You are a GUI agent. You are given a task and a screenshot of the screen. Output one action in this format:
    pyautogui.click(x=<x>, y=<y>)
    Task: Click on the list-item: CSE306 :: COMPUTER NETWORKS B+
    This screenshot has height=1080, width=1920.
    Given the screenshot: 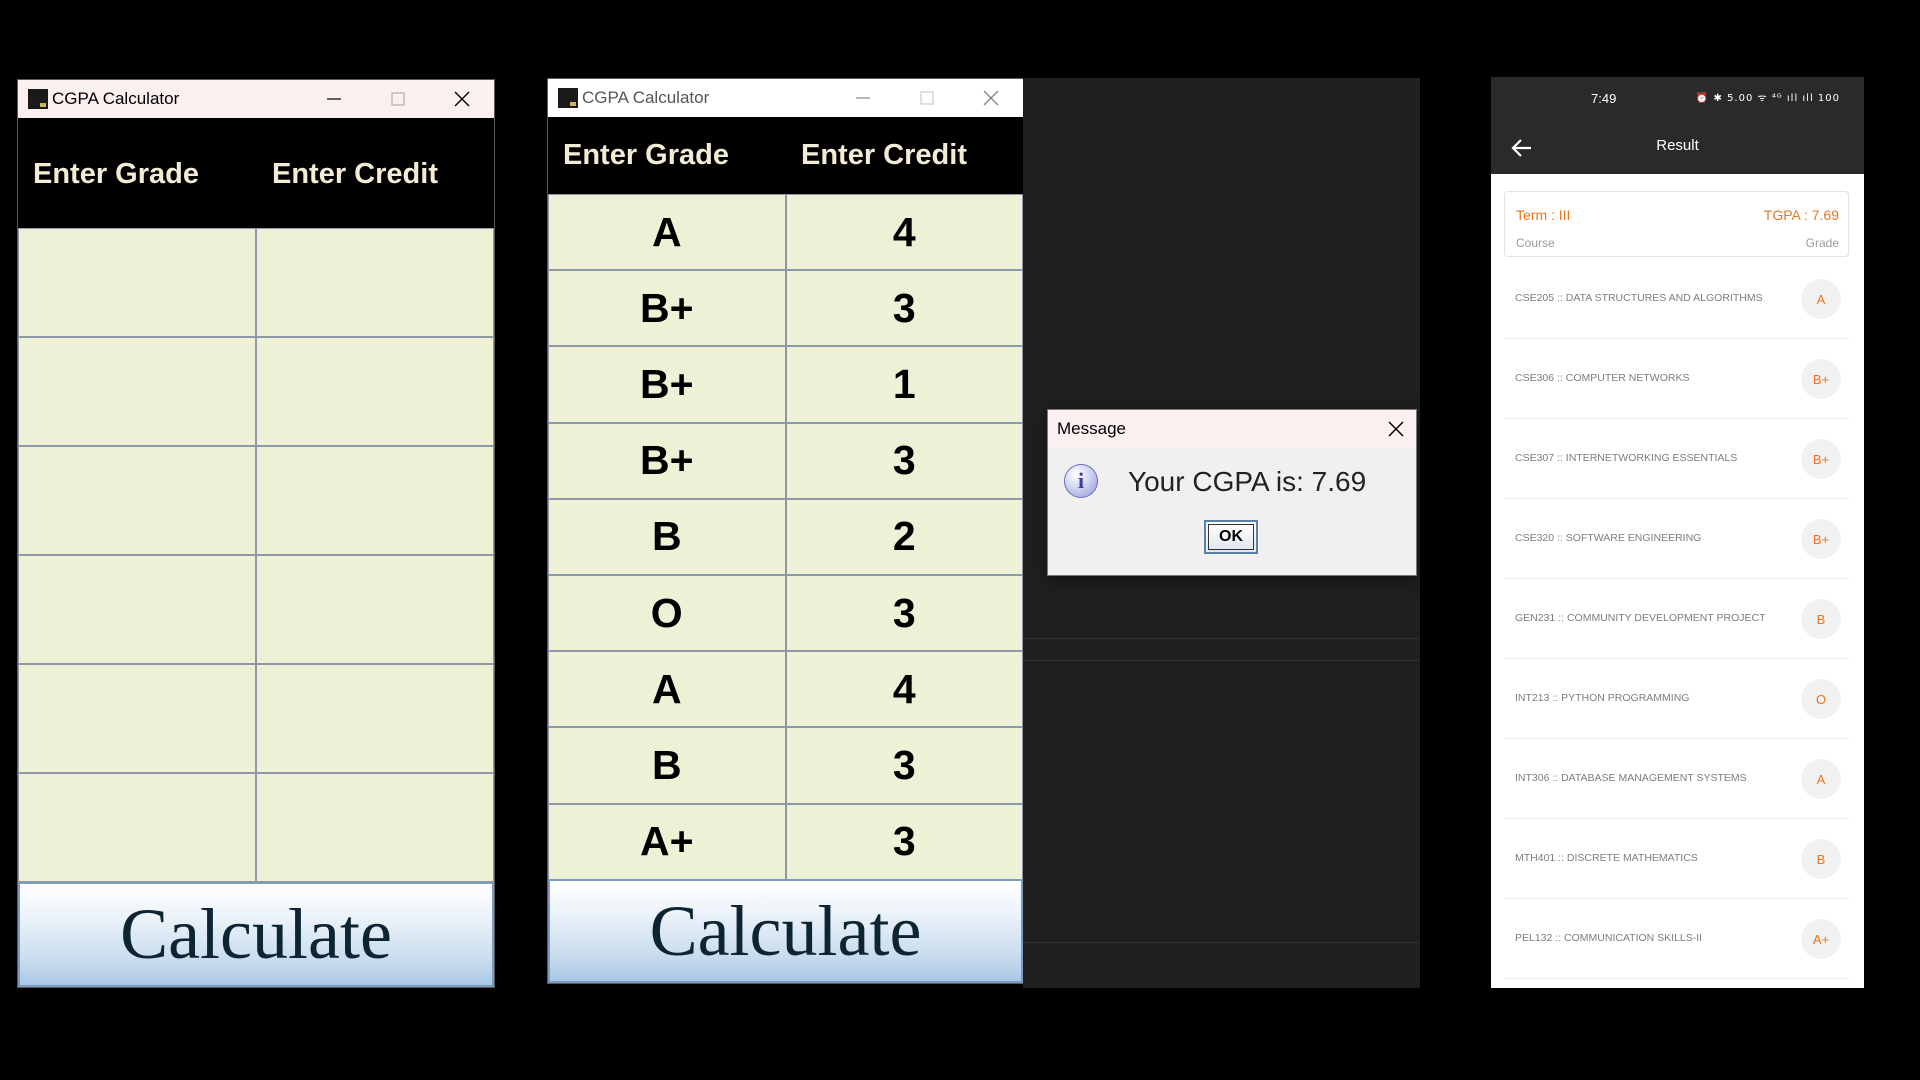 What is the action you would take?
    pyautogui.click(x=1676, y=379)
    